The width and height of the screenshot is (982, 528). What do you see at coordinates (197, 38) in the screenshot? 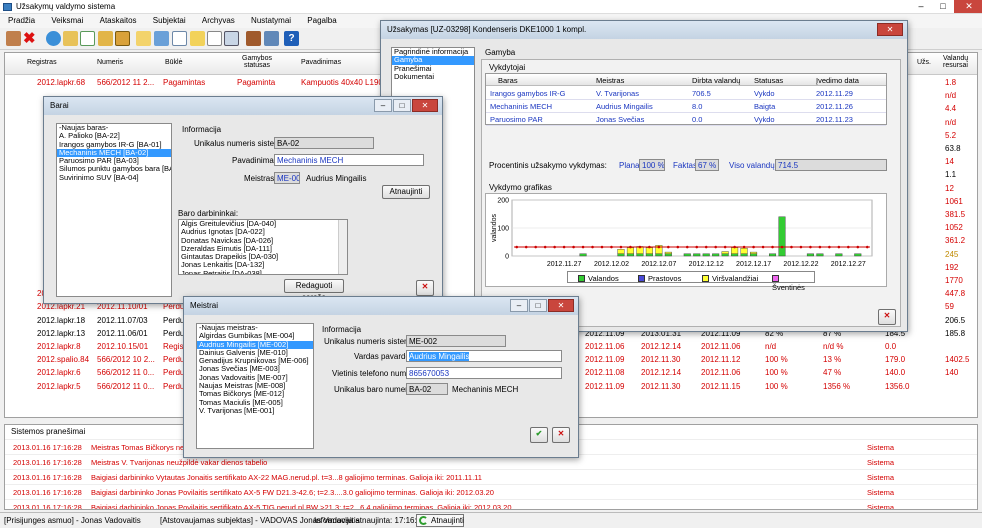
I see `email-icon` at bounding box center [197, 38].